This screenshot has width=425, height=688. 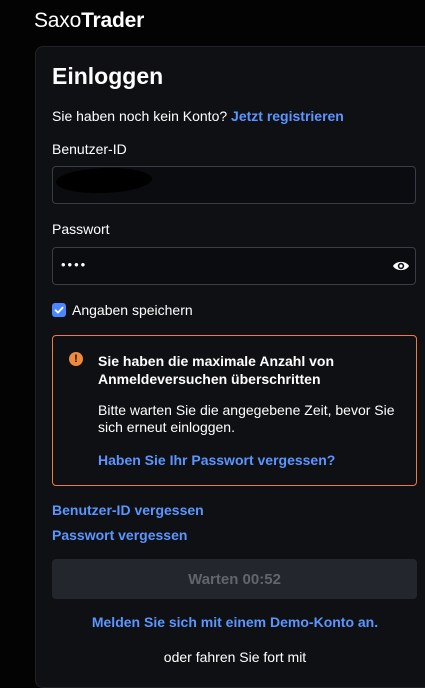 I want to click on user-id-label: Benutzer-ID, so click(x=89, y=149).